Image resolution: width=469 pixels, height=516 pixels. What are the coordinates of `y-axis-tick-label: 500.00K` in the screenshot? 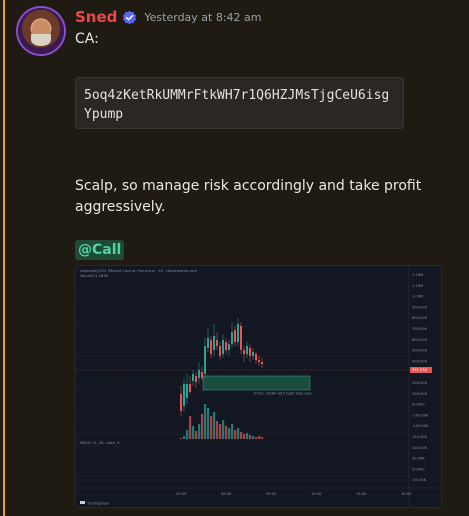 It's located at (420, 351).